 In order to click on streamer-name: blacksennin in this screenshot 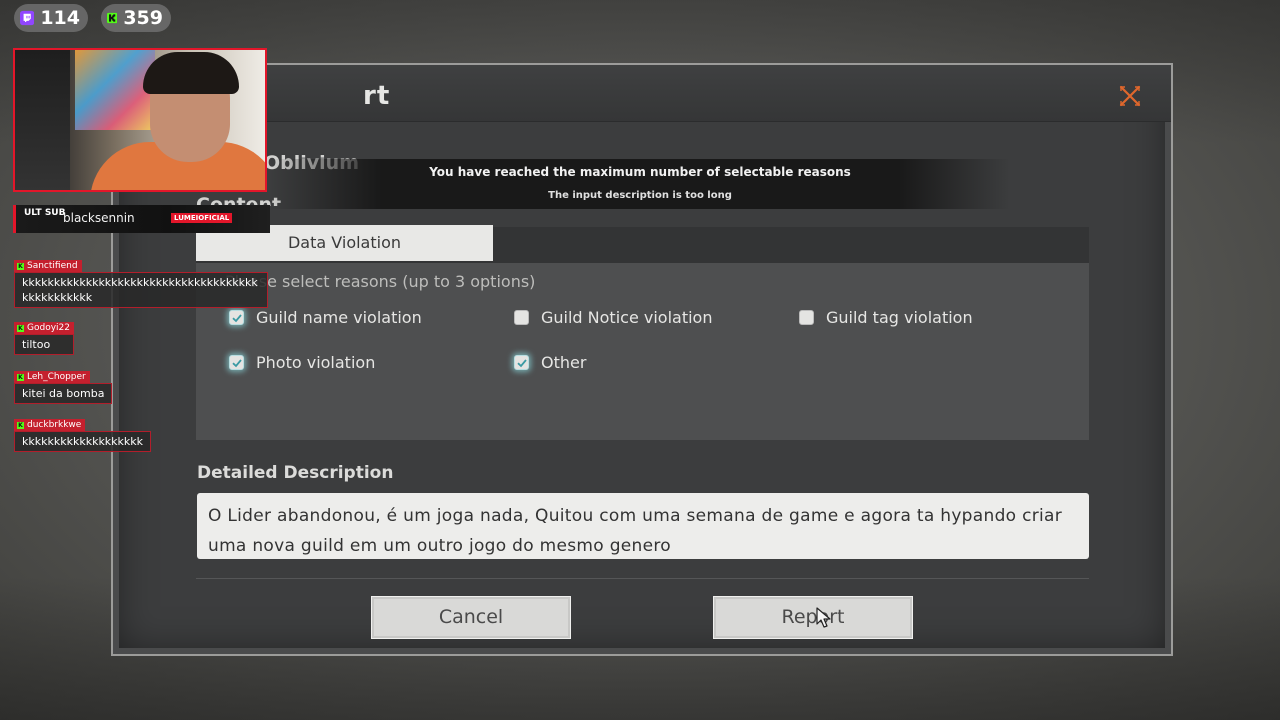, I will do `click(99, 218)`.